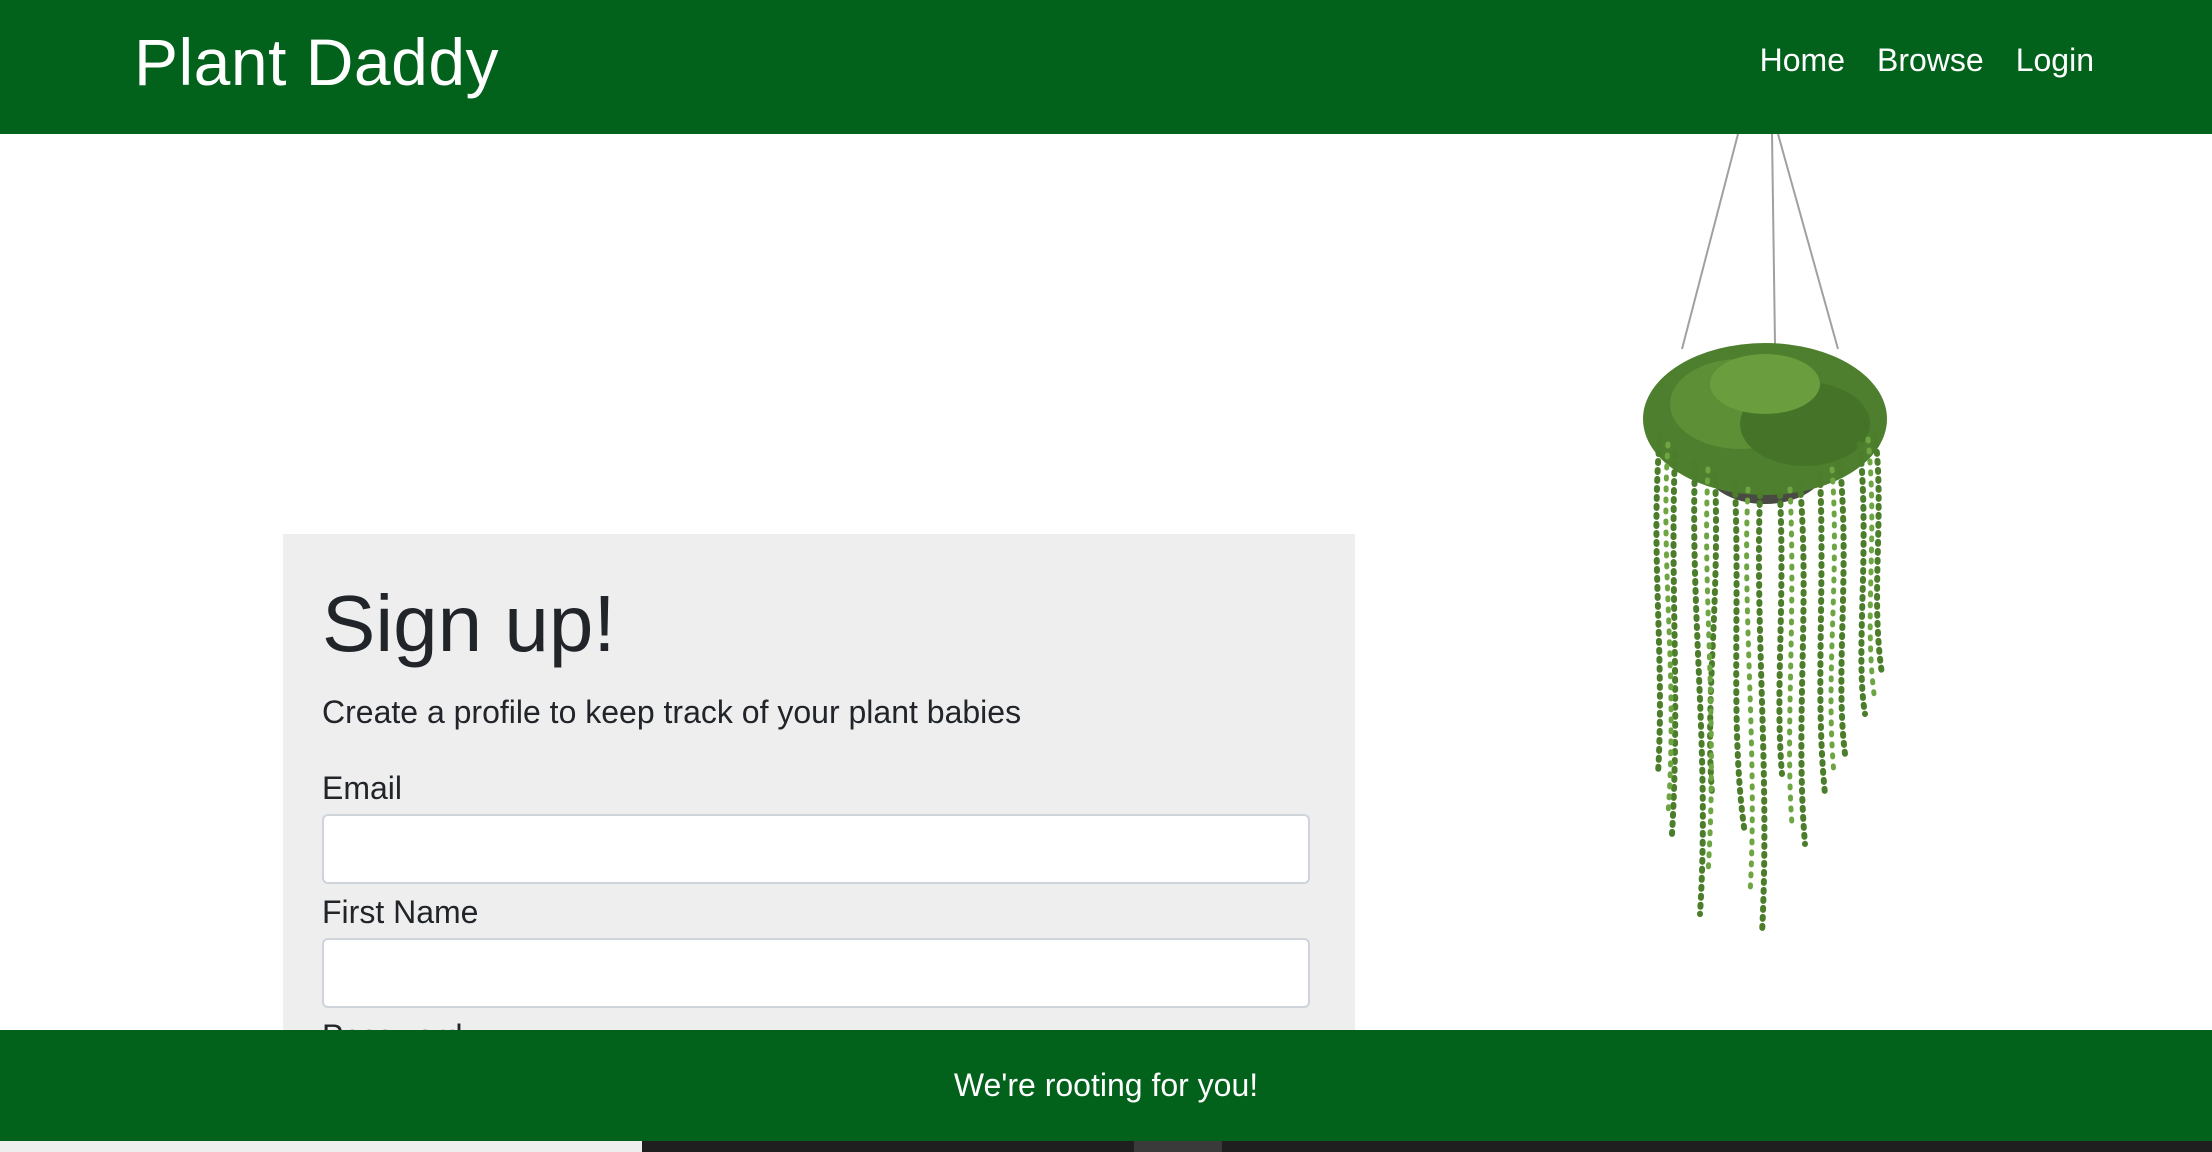 The image size is (2212, 1152). What do you see at coordinates (2055, 60) in the screenshot?
I see `nav-link-login: Login` at bounding box center [2055, 60].